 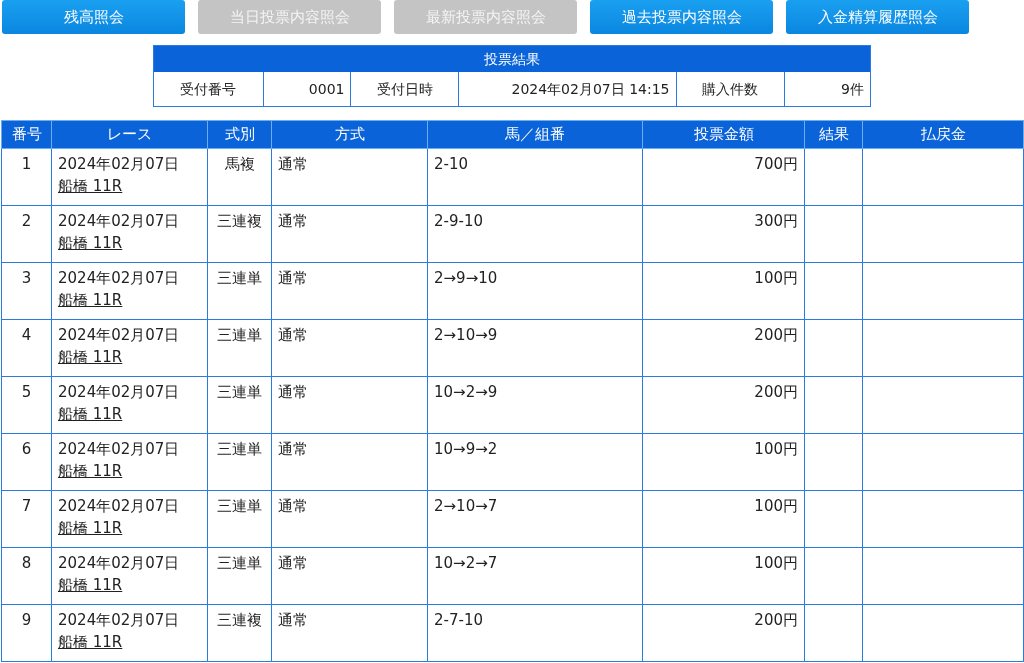 What do you see at coordinates (535, 576) in the screenshot?
I see `table-cell: 10→2→7` at bounding box center [535, 576].